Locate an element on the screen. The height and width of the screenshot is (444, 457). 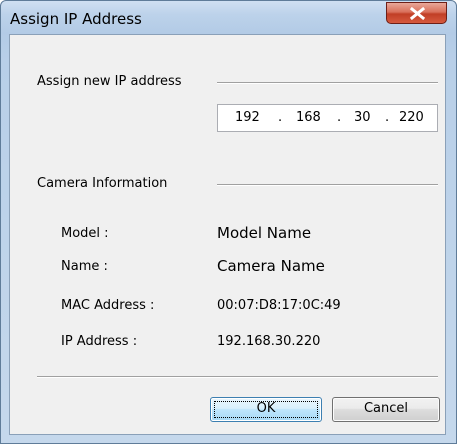
ok-button-label: OK is located at coordinates (266, 408).